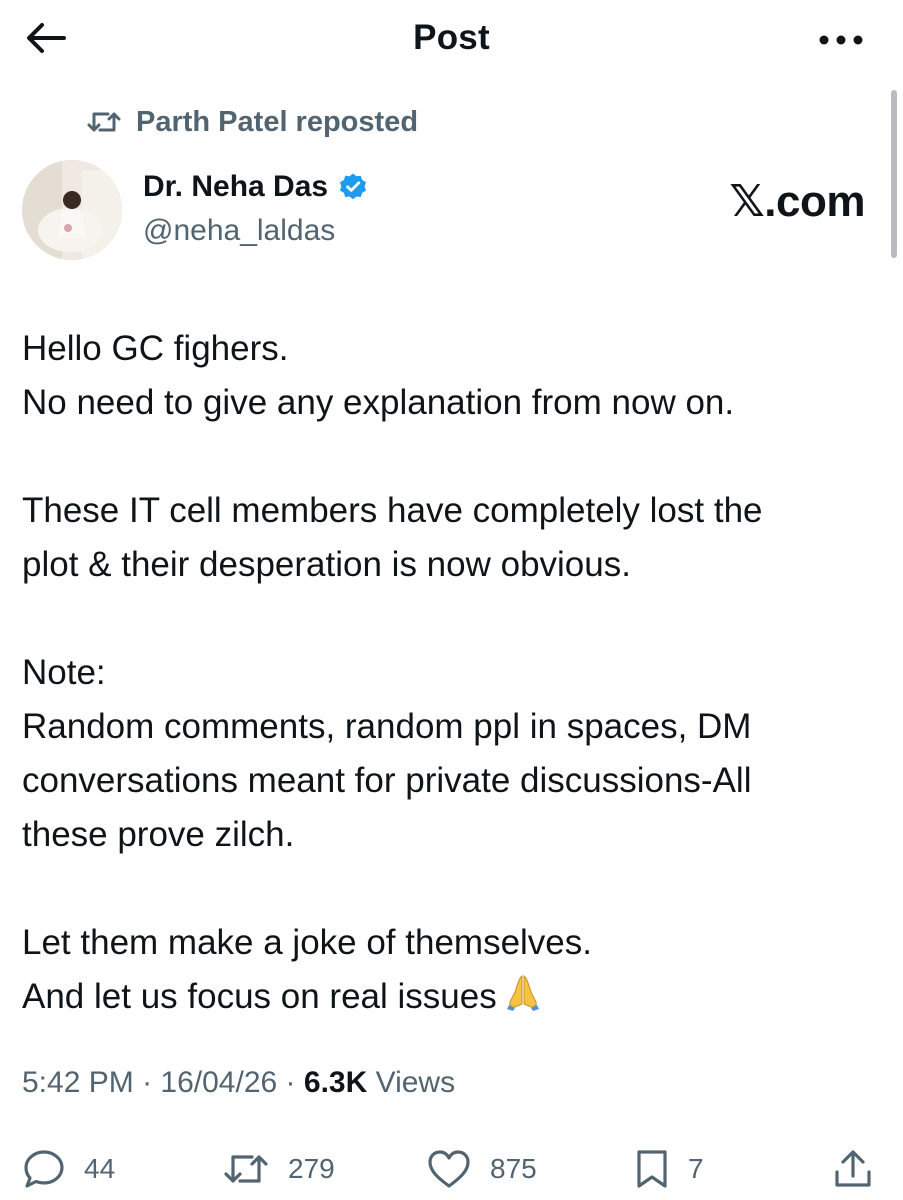  I want to click on top-bar: Post, so click(451, 40).